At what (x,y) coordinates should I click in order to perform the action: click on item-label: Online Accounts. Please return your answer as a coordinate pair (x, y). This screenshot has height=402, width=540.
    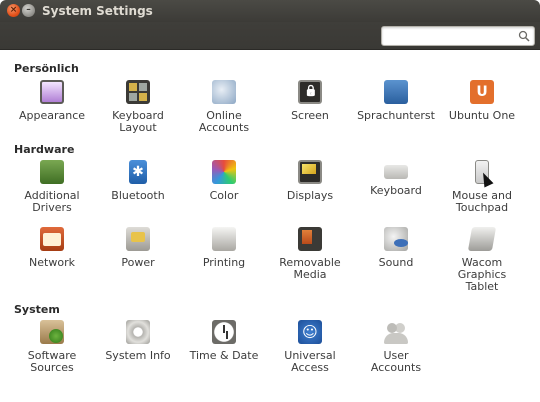
    Looking at the image, I should click on (224, 121).